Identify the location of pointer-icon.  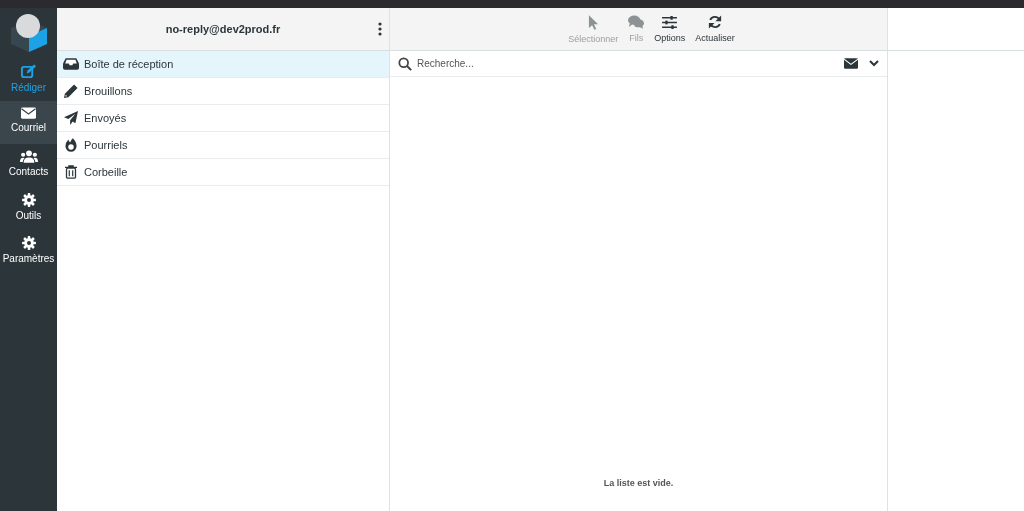
(593, 22).